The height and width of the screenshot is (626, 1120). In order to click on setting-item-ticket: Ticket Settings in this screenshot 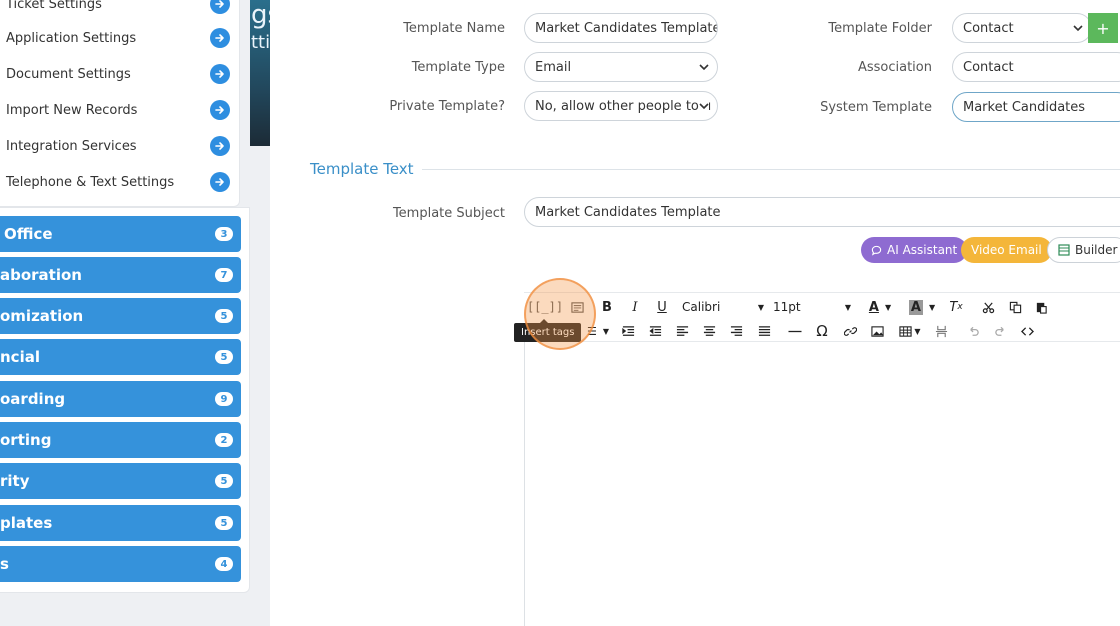, I will do `click(118, 8)`.